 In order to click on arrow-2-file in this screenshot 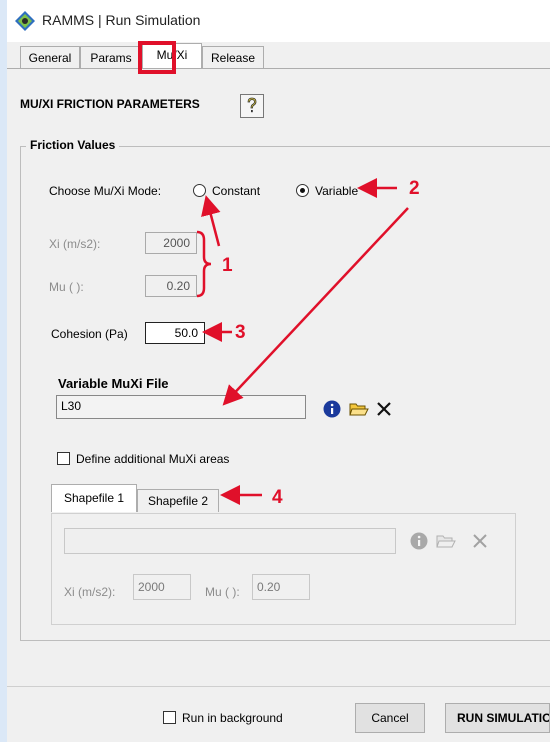, I will do `click(315, 306)`.